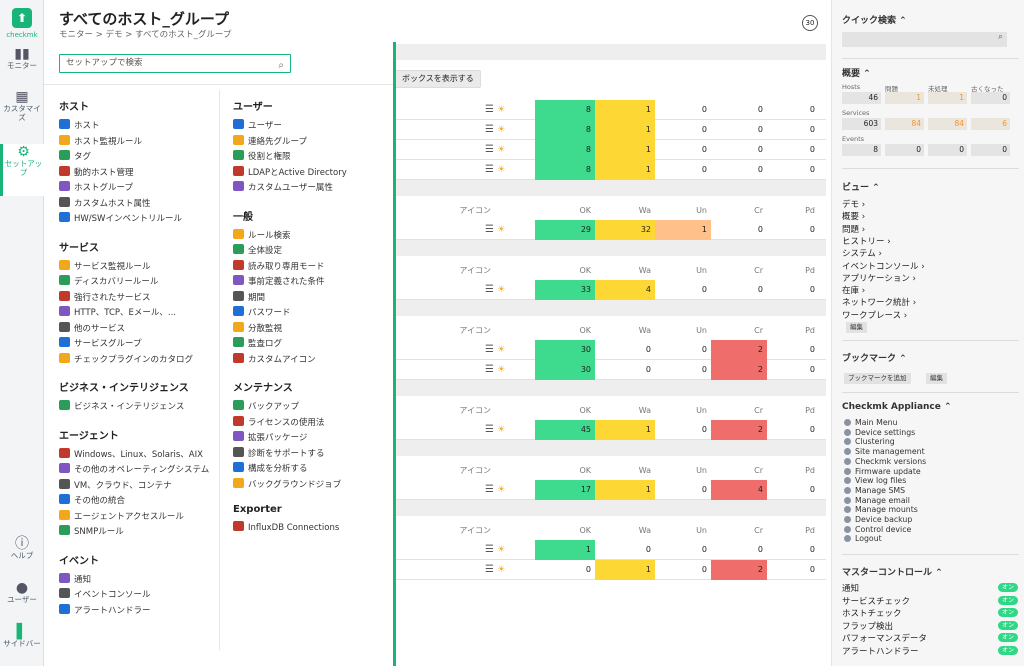 The image size is (1024, 666). What do you see at coordinates (874, 490) in the screenshot?
I see `appliance-item: Manage SMS` at bounding box center [874, 490].